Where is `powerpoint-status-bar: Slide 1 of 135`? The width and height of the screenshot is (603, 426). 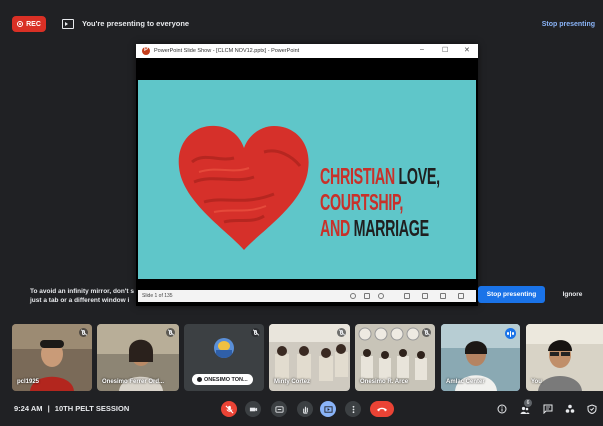 powerpoint-status-bar: Slide 1 of 135 is located at coordinates (307, 296).